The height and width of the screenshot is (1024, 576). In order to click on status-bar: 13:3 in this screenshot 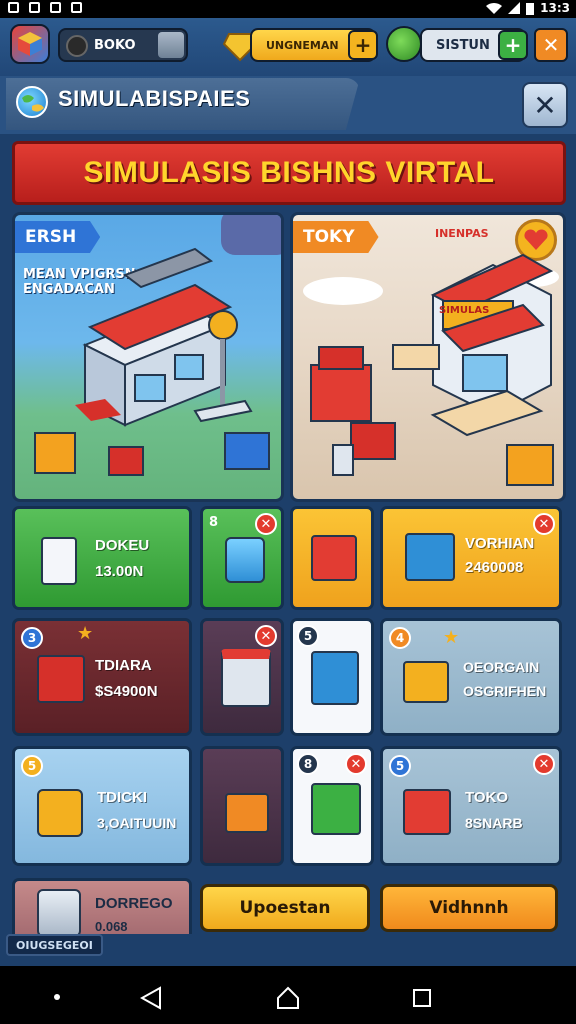, I will do `click(288, 9)`.